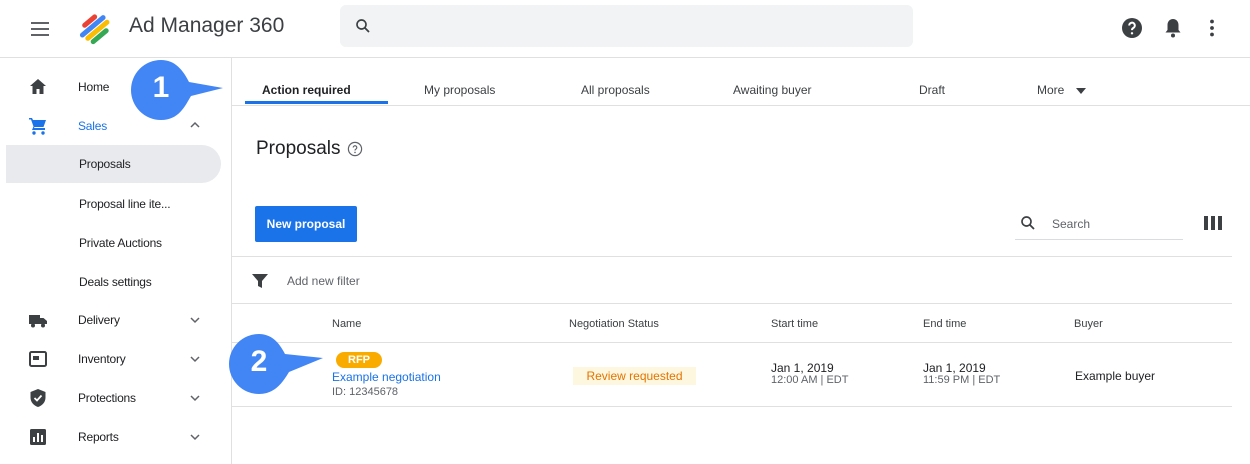  Describe the element at coordinates (40, 29) in the screenshot. I see `menu-icon` at that location.